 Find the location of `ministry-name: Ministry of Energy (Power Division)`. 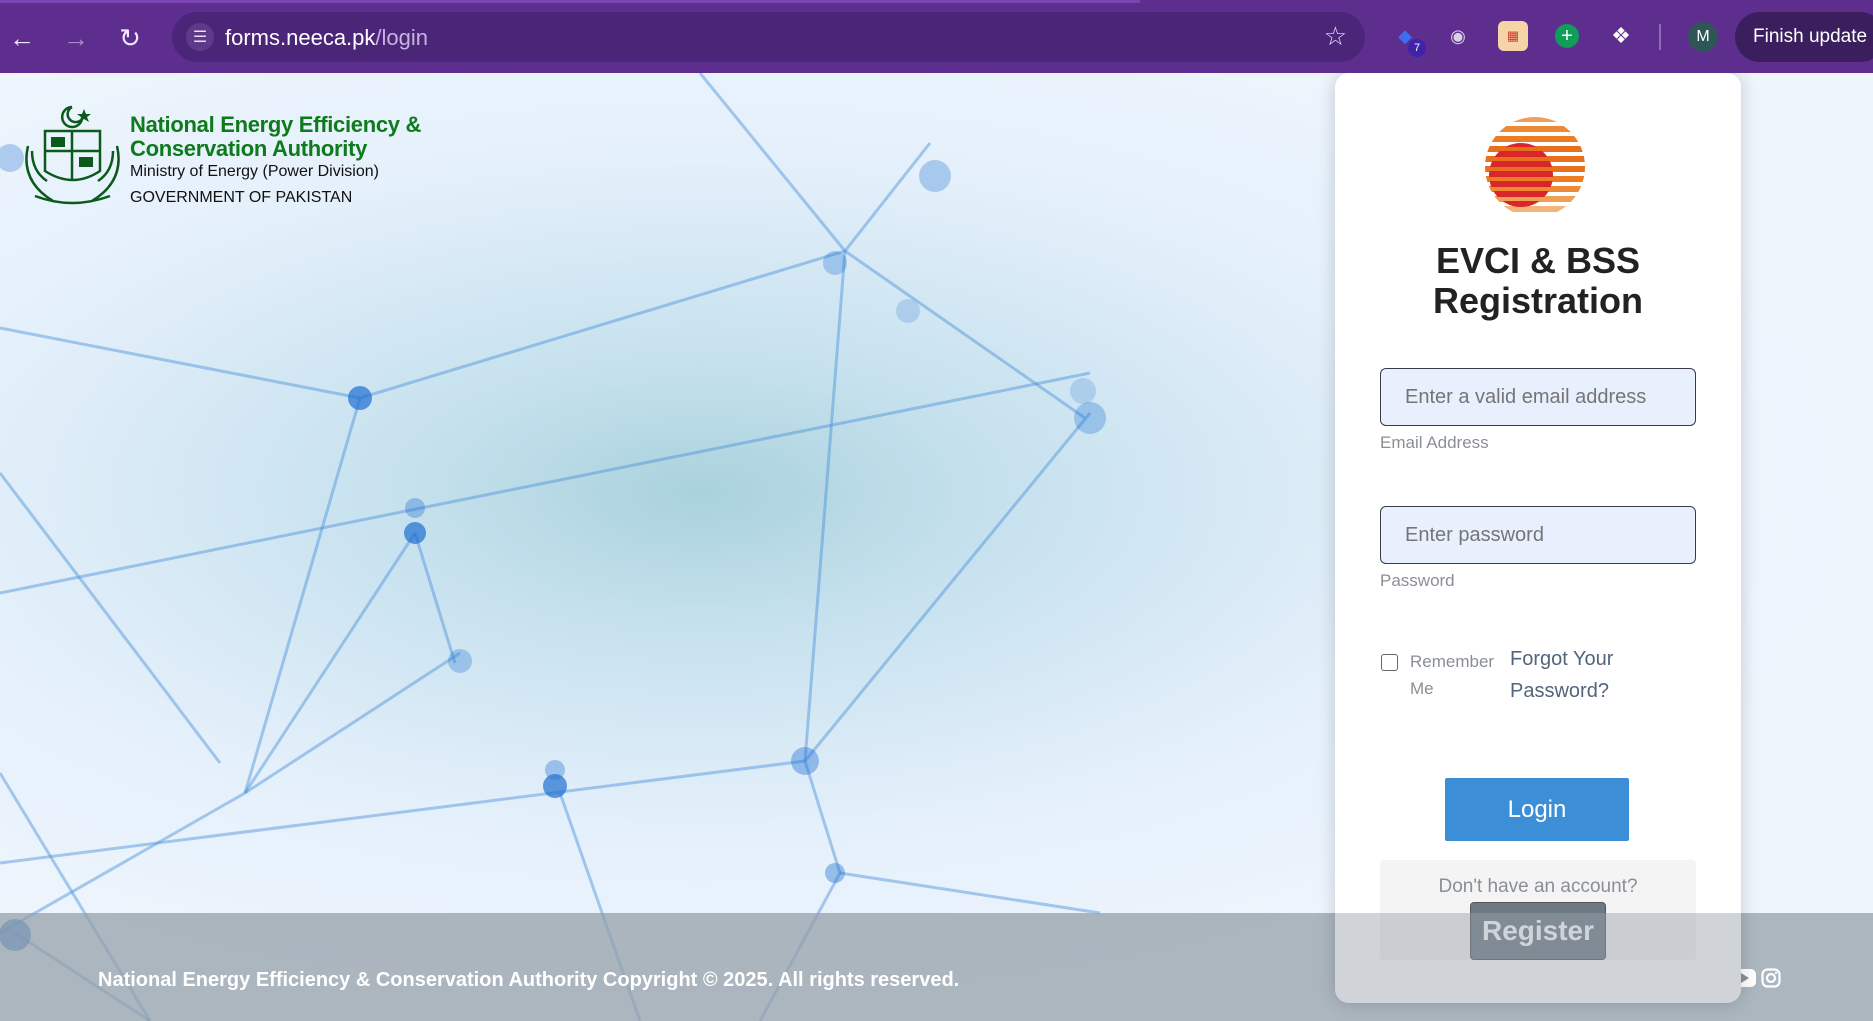

ministry-name: Ministry of Energy (Power Division) is located at coordinates (254, 171).